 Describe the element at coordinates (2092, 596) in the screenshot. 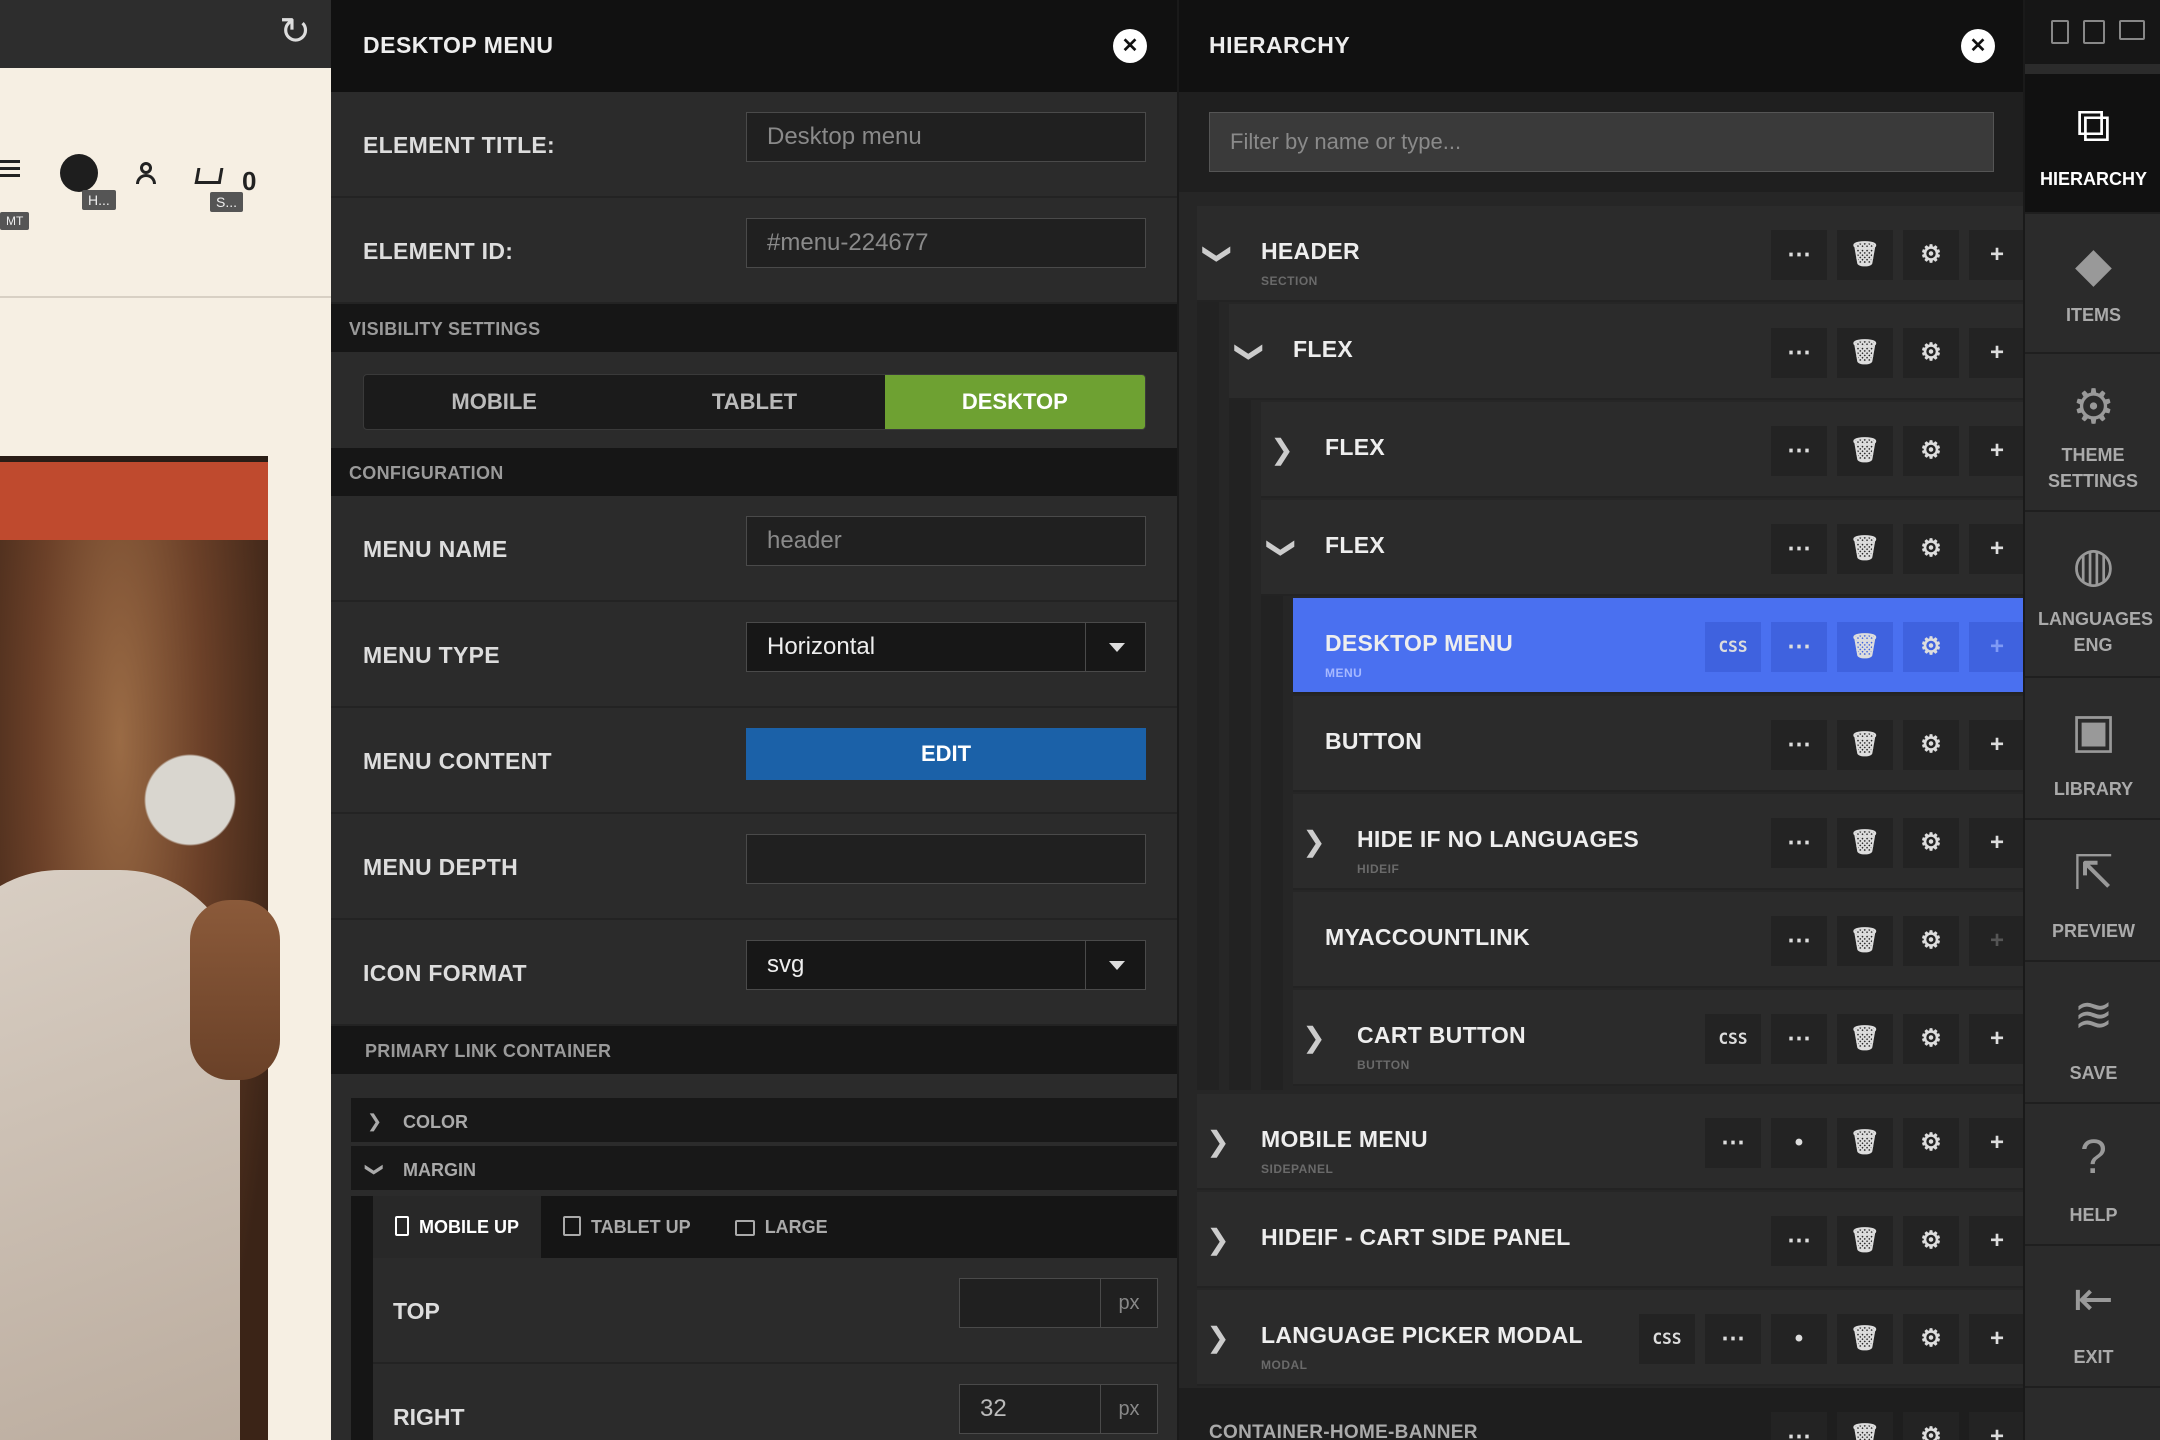

I see `toolbar-languages: ◍ LANGUAGES ENG` at that location.